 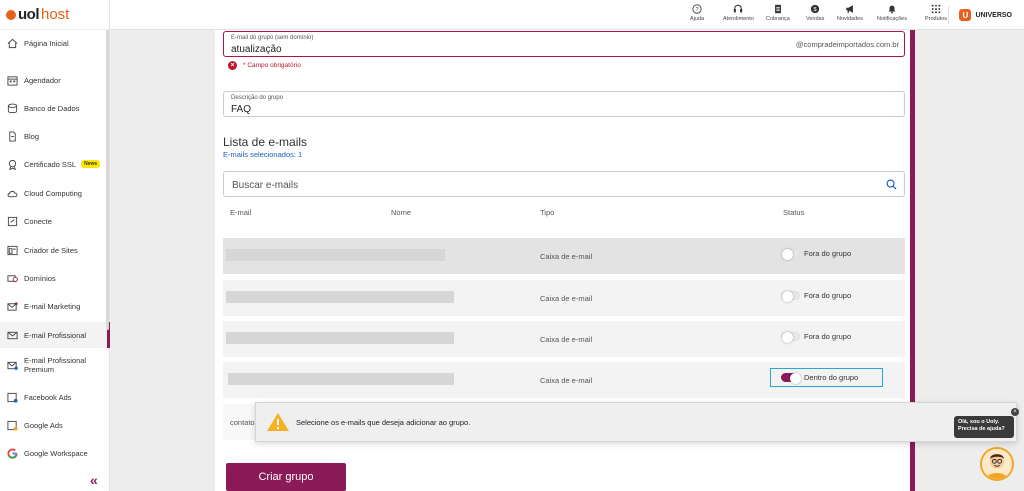 I want to click on sidebar-item-criador-de-sites: Criador de Sites, so click(x=54, y=250).